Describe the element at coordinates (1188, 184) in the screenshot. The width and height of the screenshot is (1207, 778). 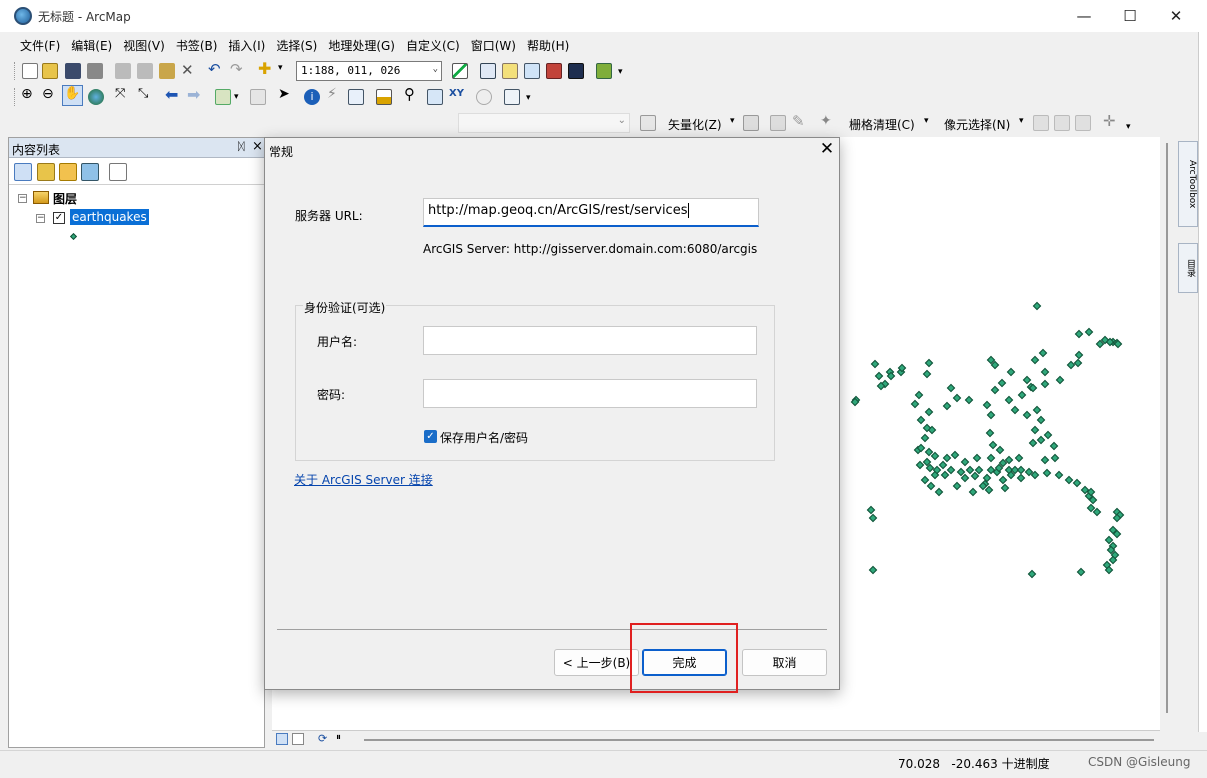
I see `arctoolbox-tab: ArcToolbox` at that location.